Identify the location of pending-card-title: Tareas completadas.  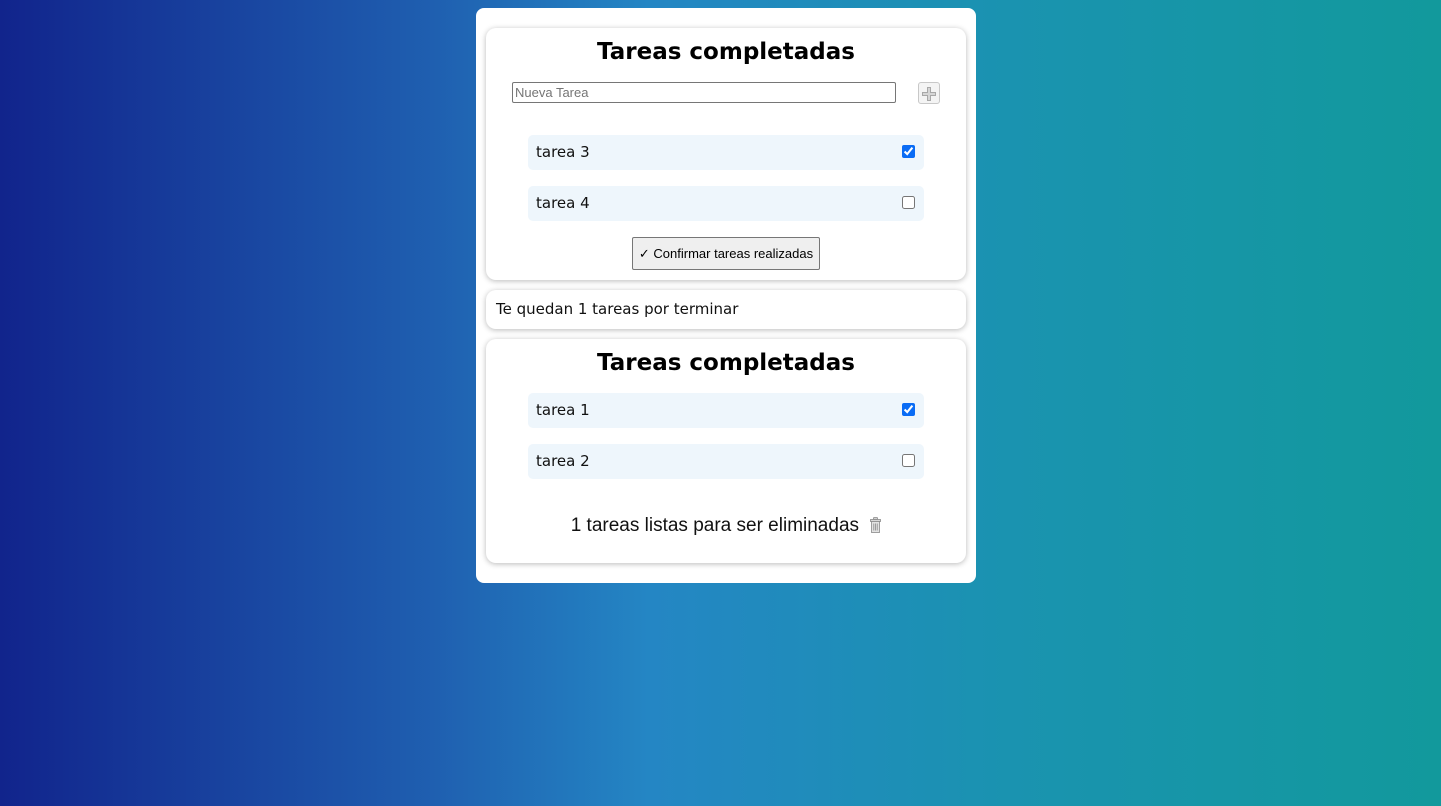
(726, 52).